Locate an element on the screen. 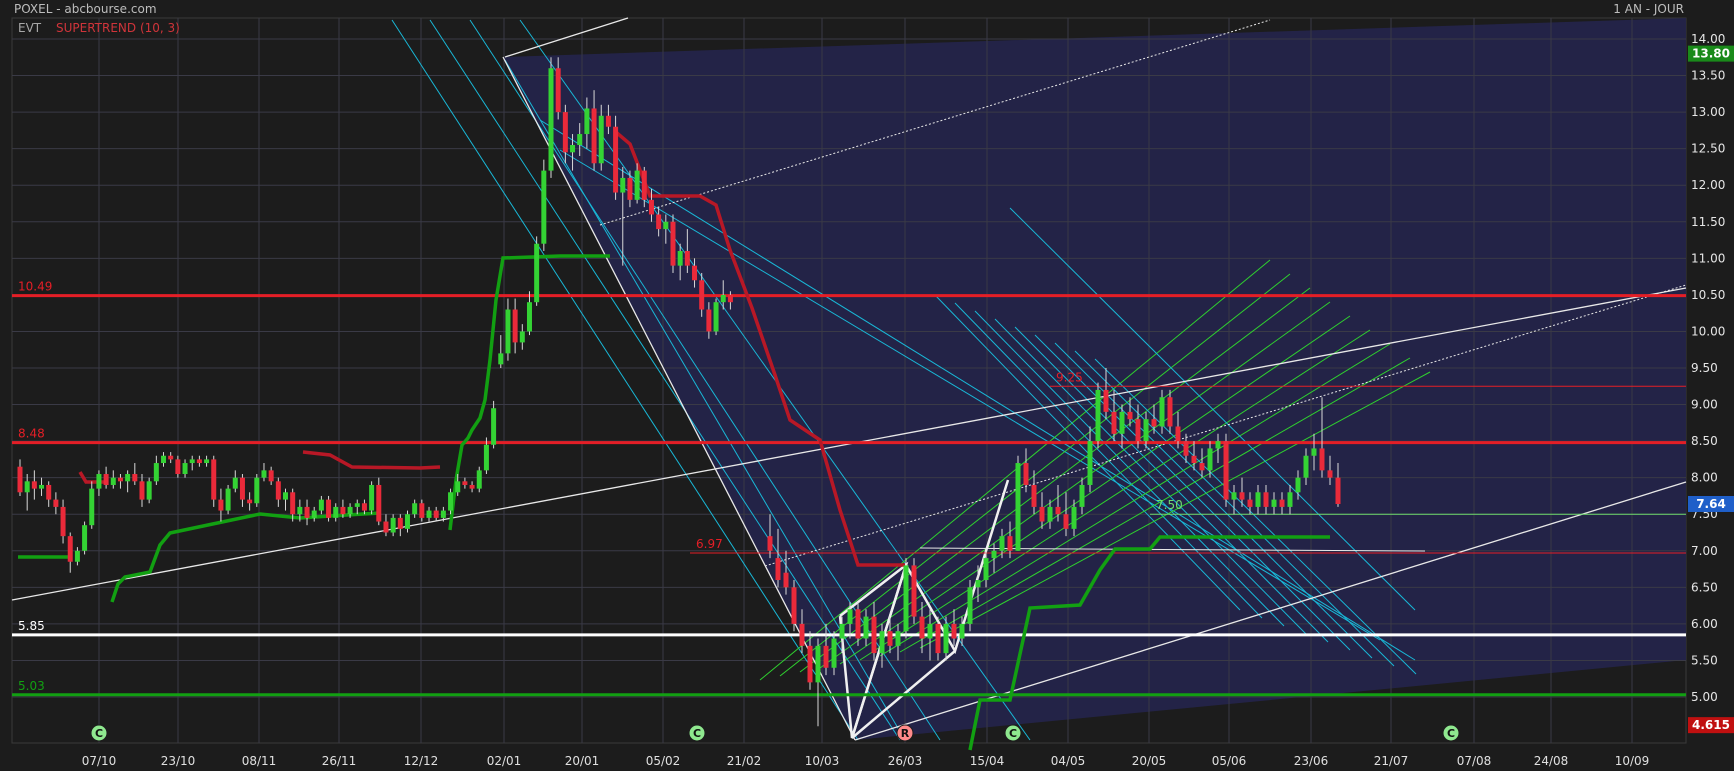 This screenshot has width=1734, height=771. y-tick-label: 14.00 is located at coordinates (1708, 39).